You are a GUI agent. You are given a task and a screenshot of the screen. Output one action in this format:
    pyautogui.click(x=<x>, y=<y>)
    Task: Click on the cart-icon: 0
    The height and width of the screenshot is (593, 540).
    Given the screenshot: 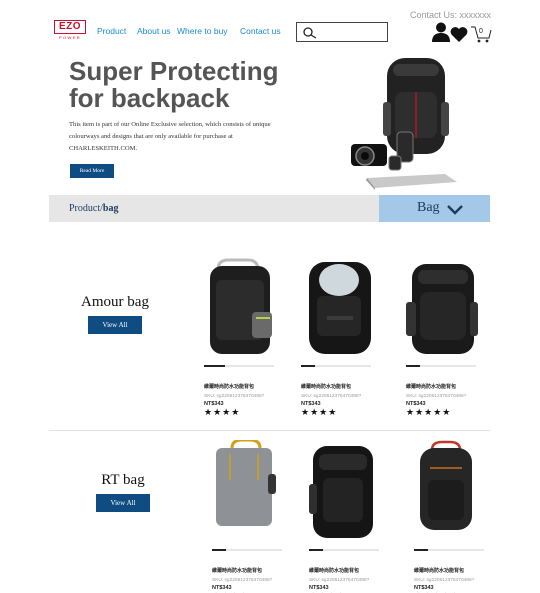 What is the action you would take?
    pyautogui.click(x=481, y=34)
    